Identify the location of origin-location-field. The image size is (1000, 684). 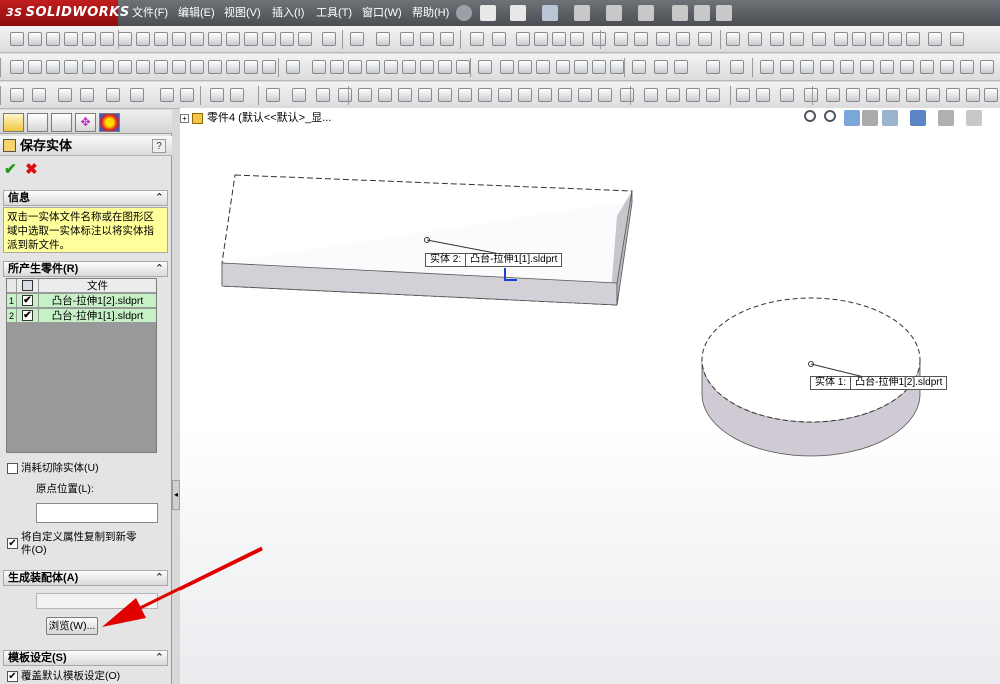
(97, 513).